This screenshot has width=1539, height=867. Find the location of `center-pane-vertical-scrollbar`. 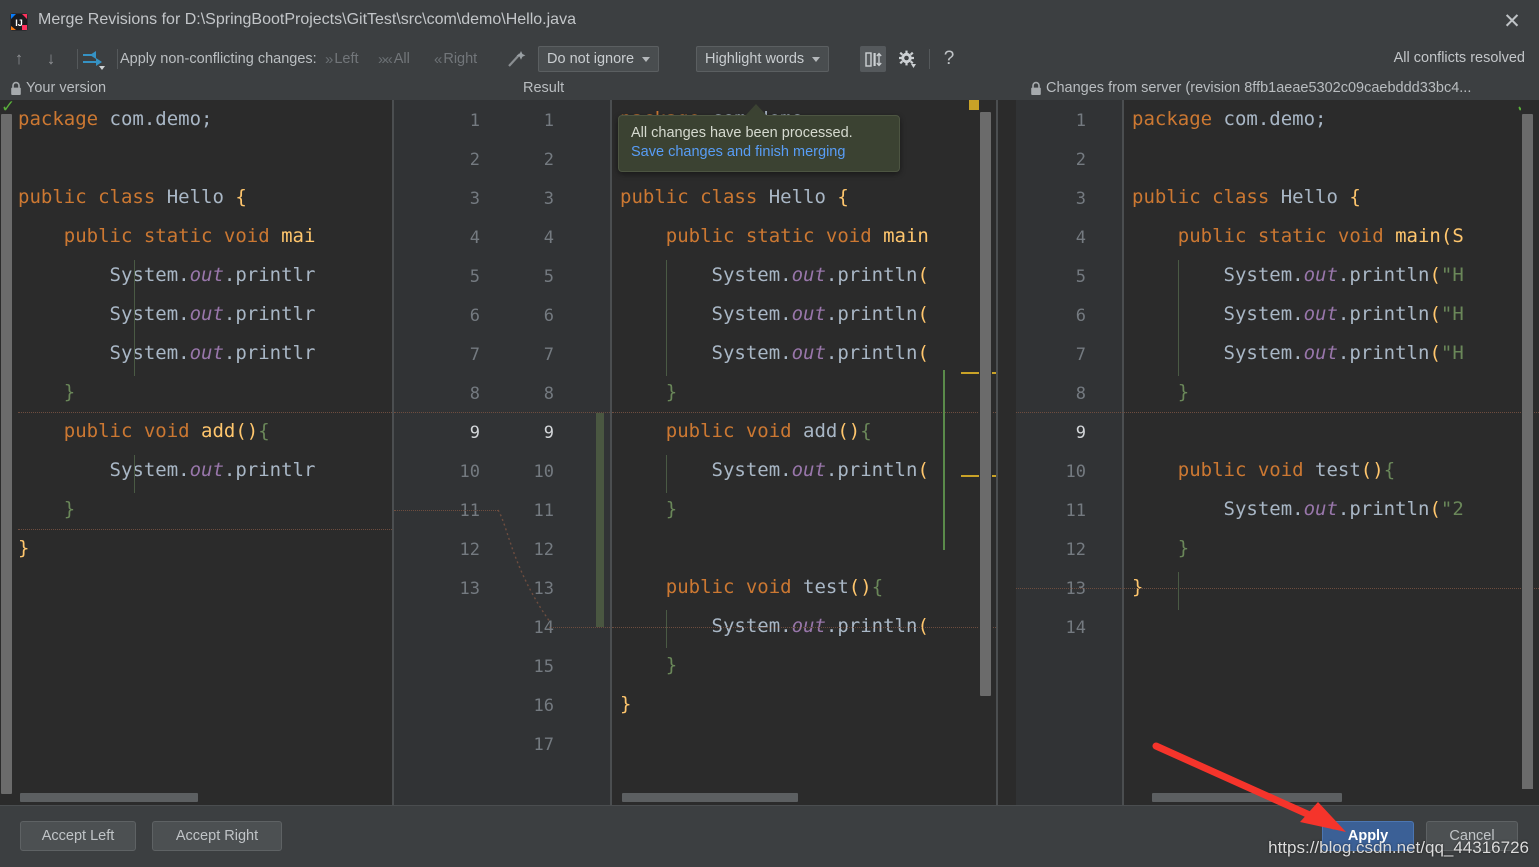

center-pane-vertical-scrollbar is located at coordinates (985, 452).